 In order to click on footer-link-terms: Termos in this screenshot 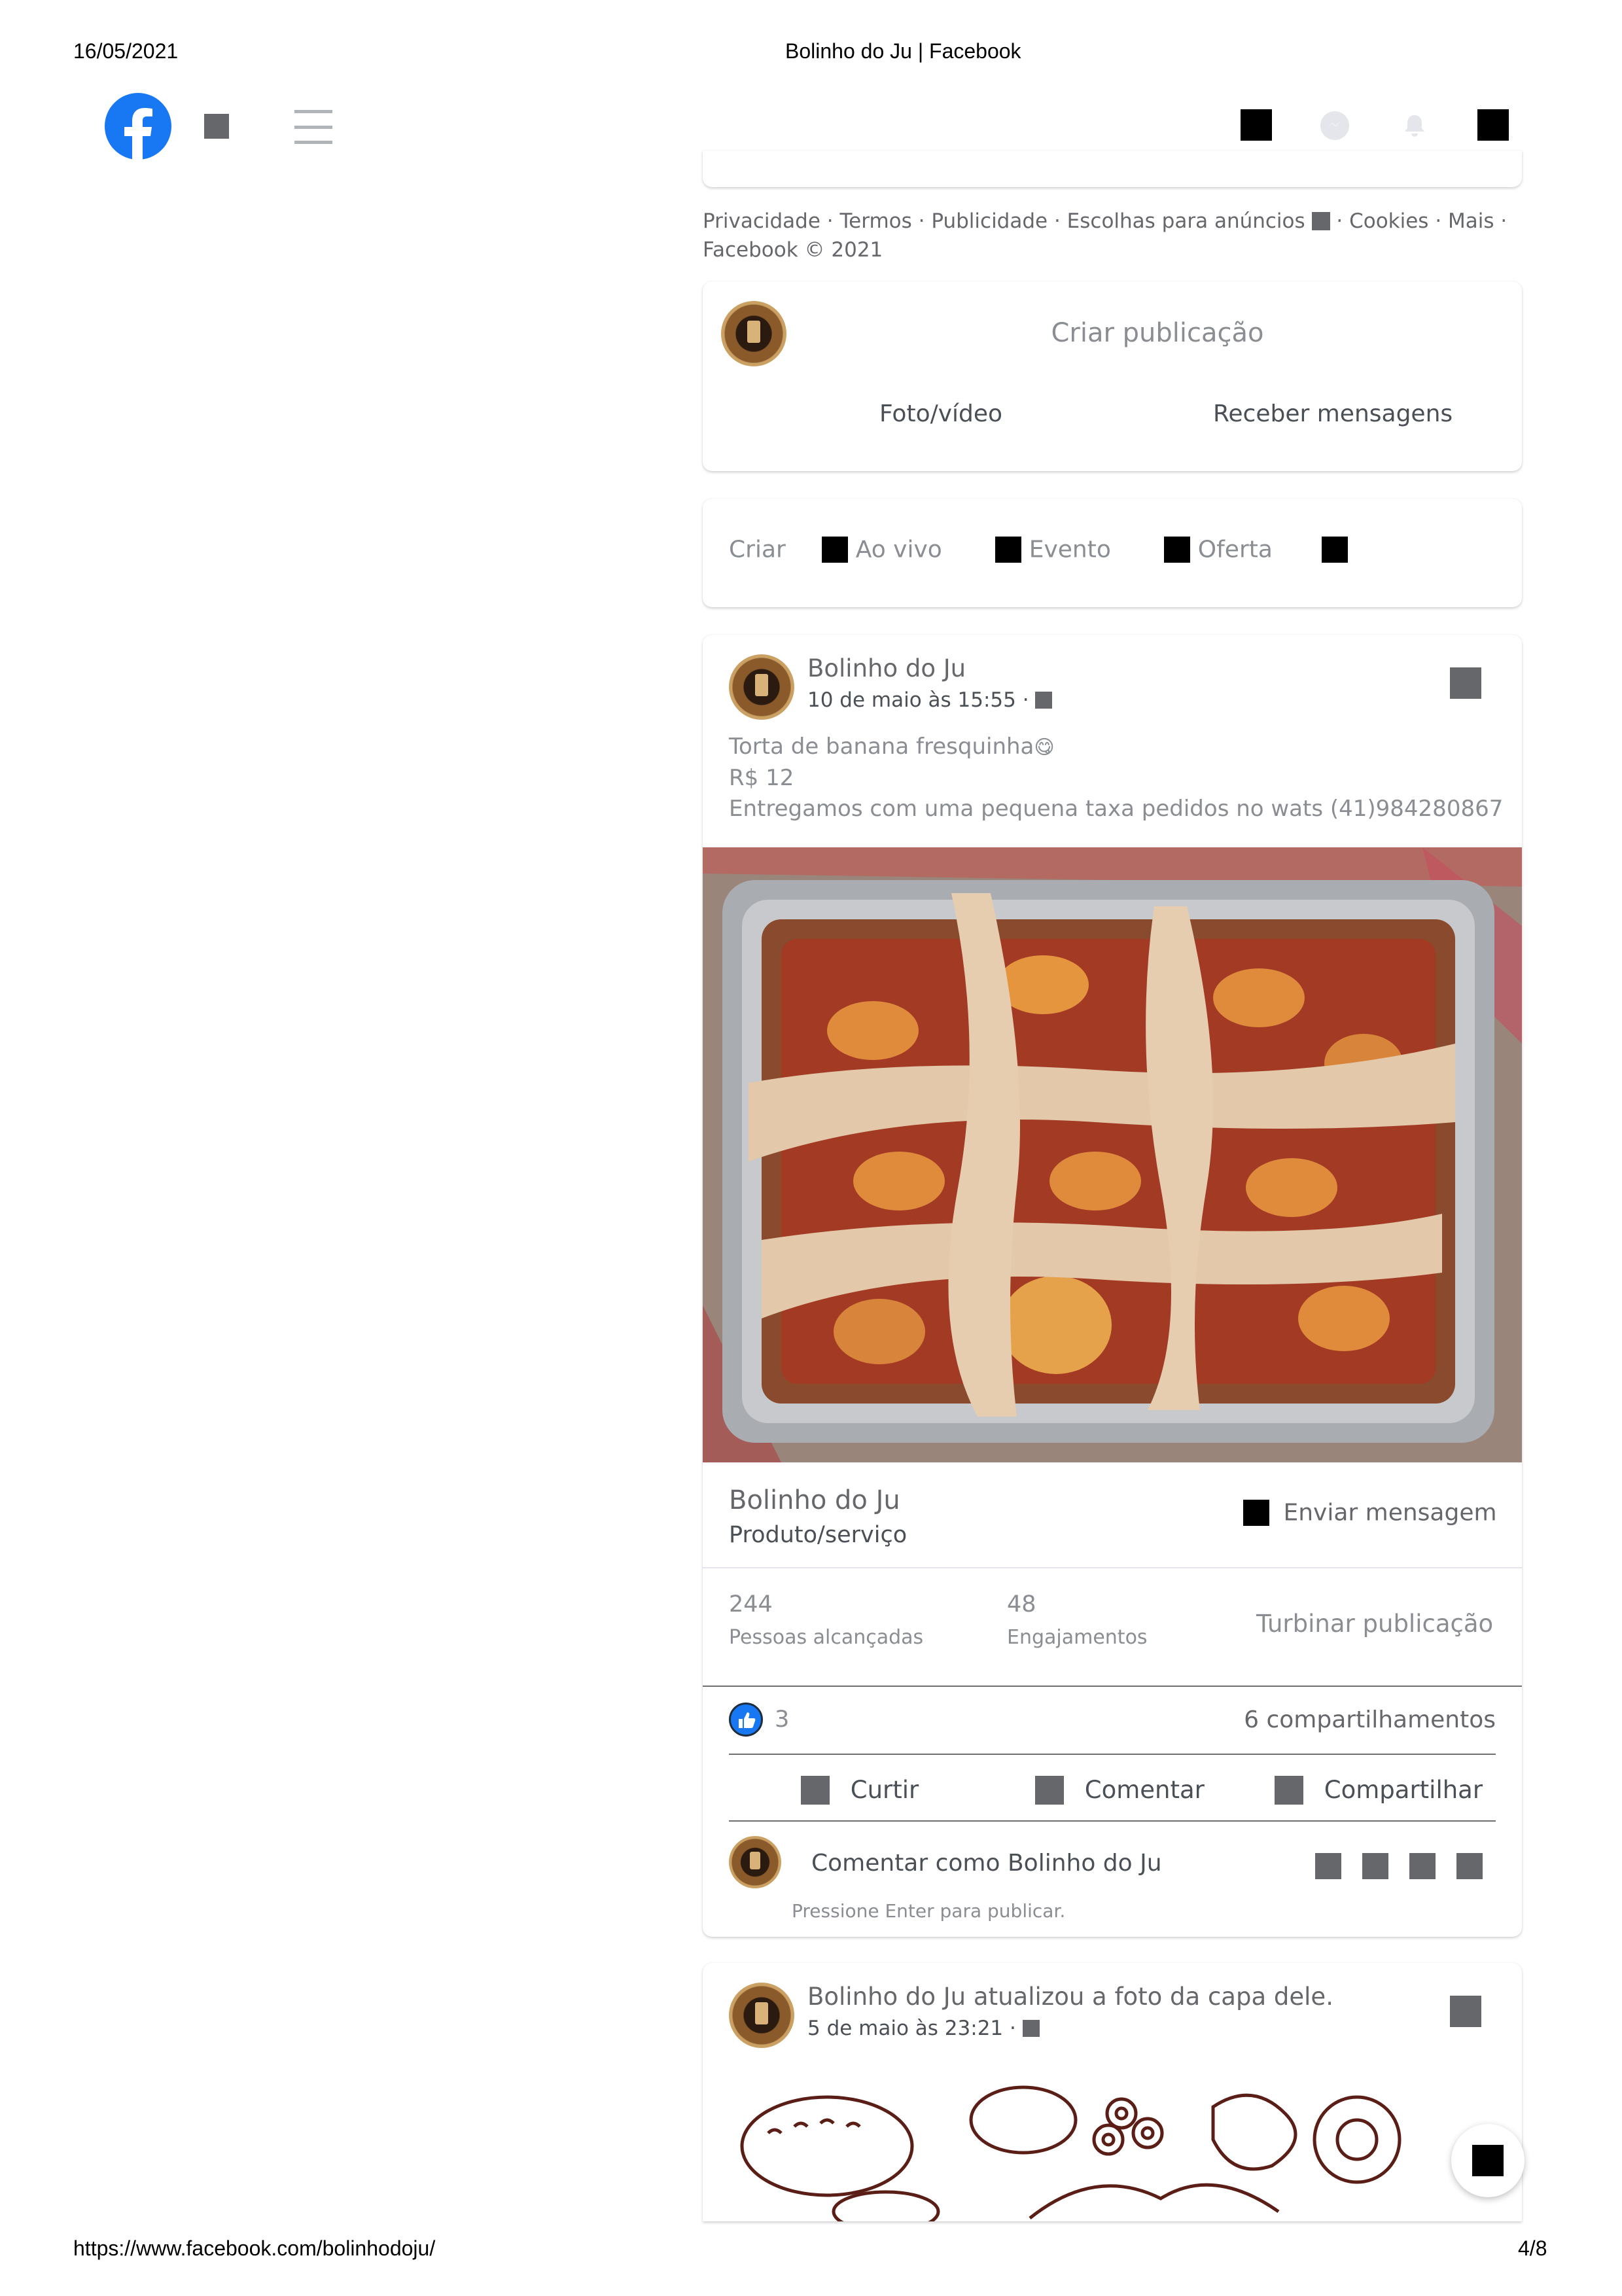, I will do `click(876, 221)`.